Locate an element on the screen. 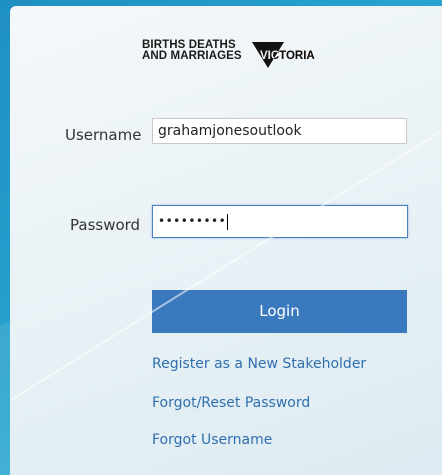 This screenshot has height=475, width=442. text-caret is located at coordinates (228, 221).